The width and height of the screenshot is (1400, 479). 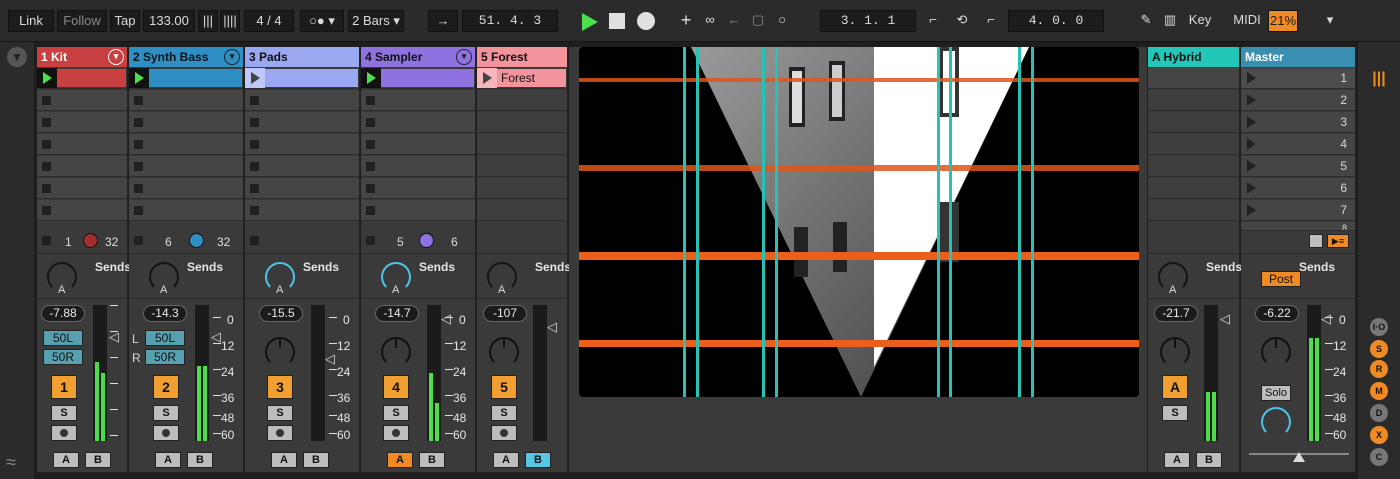 What do you see at coordinates (64, 387) in the screenshot?
I see `track-activator-button: 1` at bounding box center [64, 387].